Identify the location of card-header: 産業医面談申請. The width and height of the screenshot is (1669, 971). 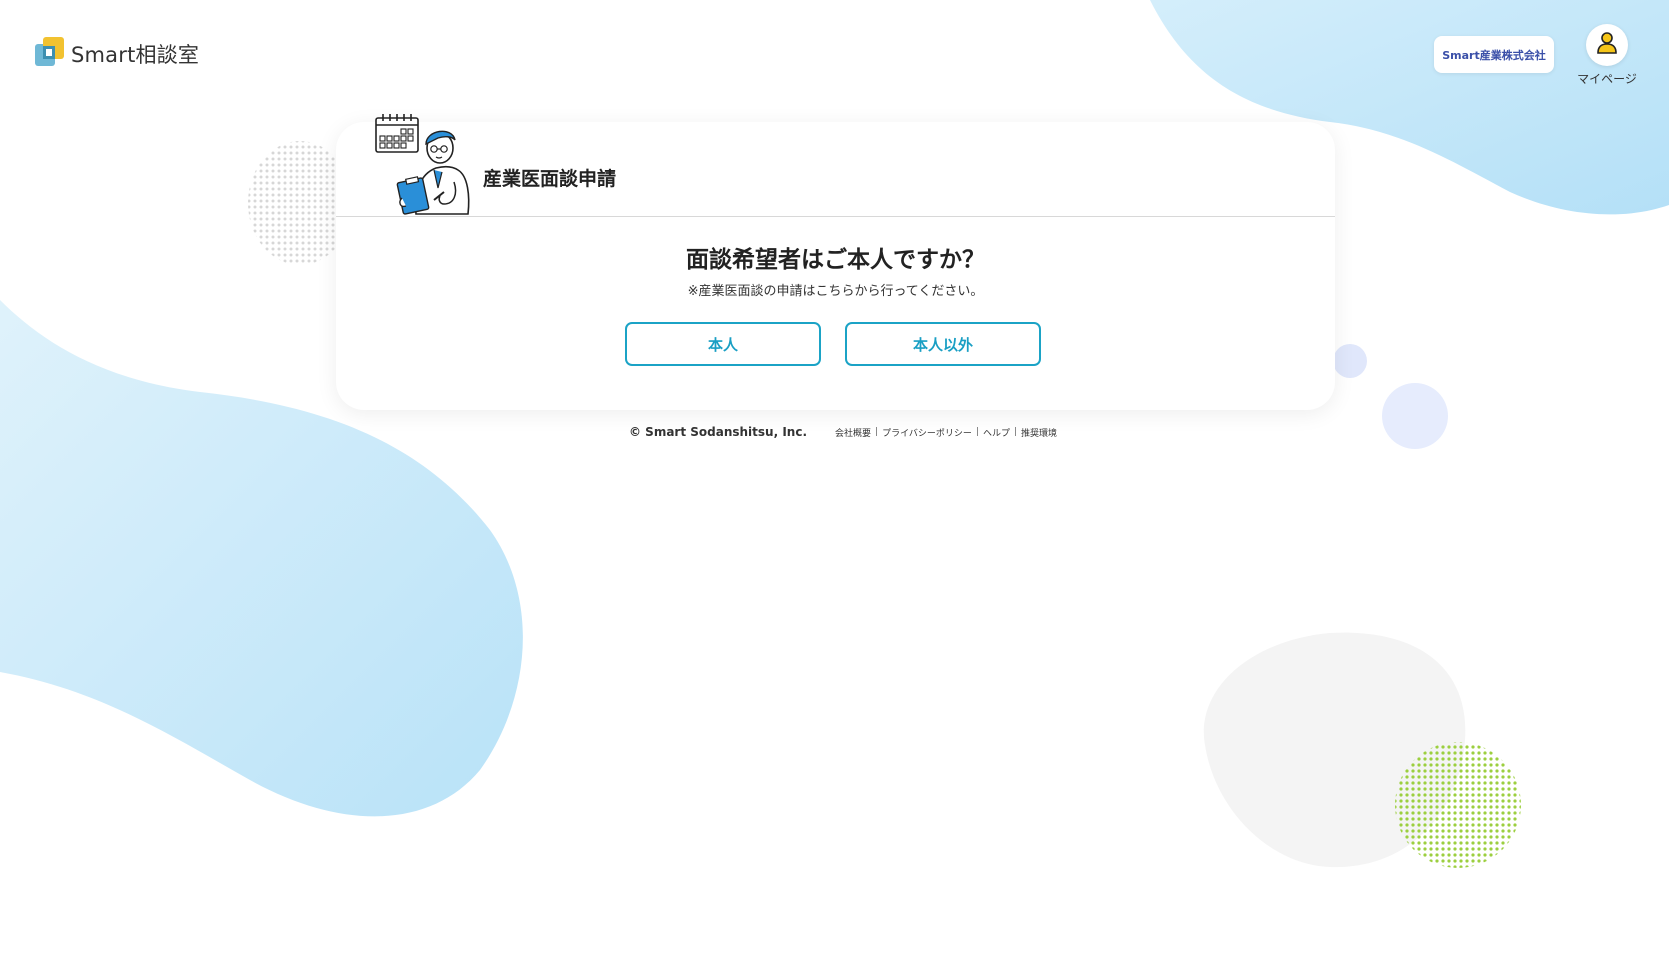
(835, 165).